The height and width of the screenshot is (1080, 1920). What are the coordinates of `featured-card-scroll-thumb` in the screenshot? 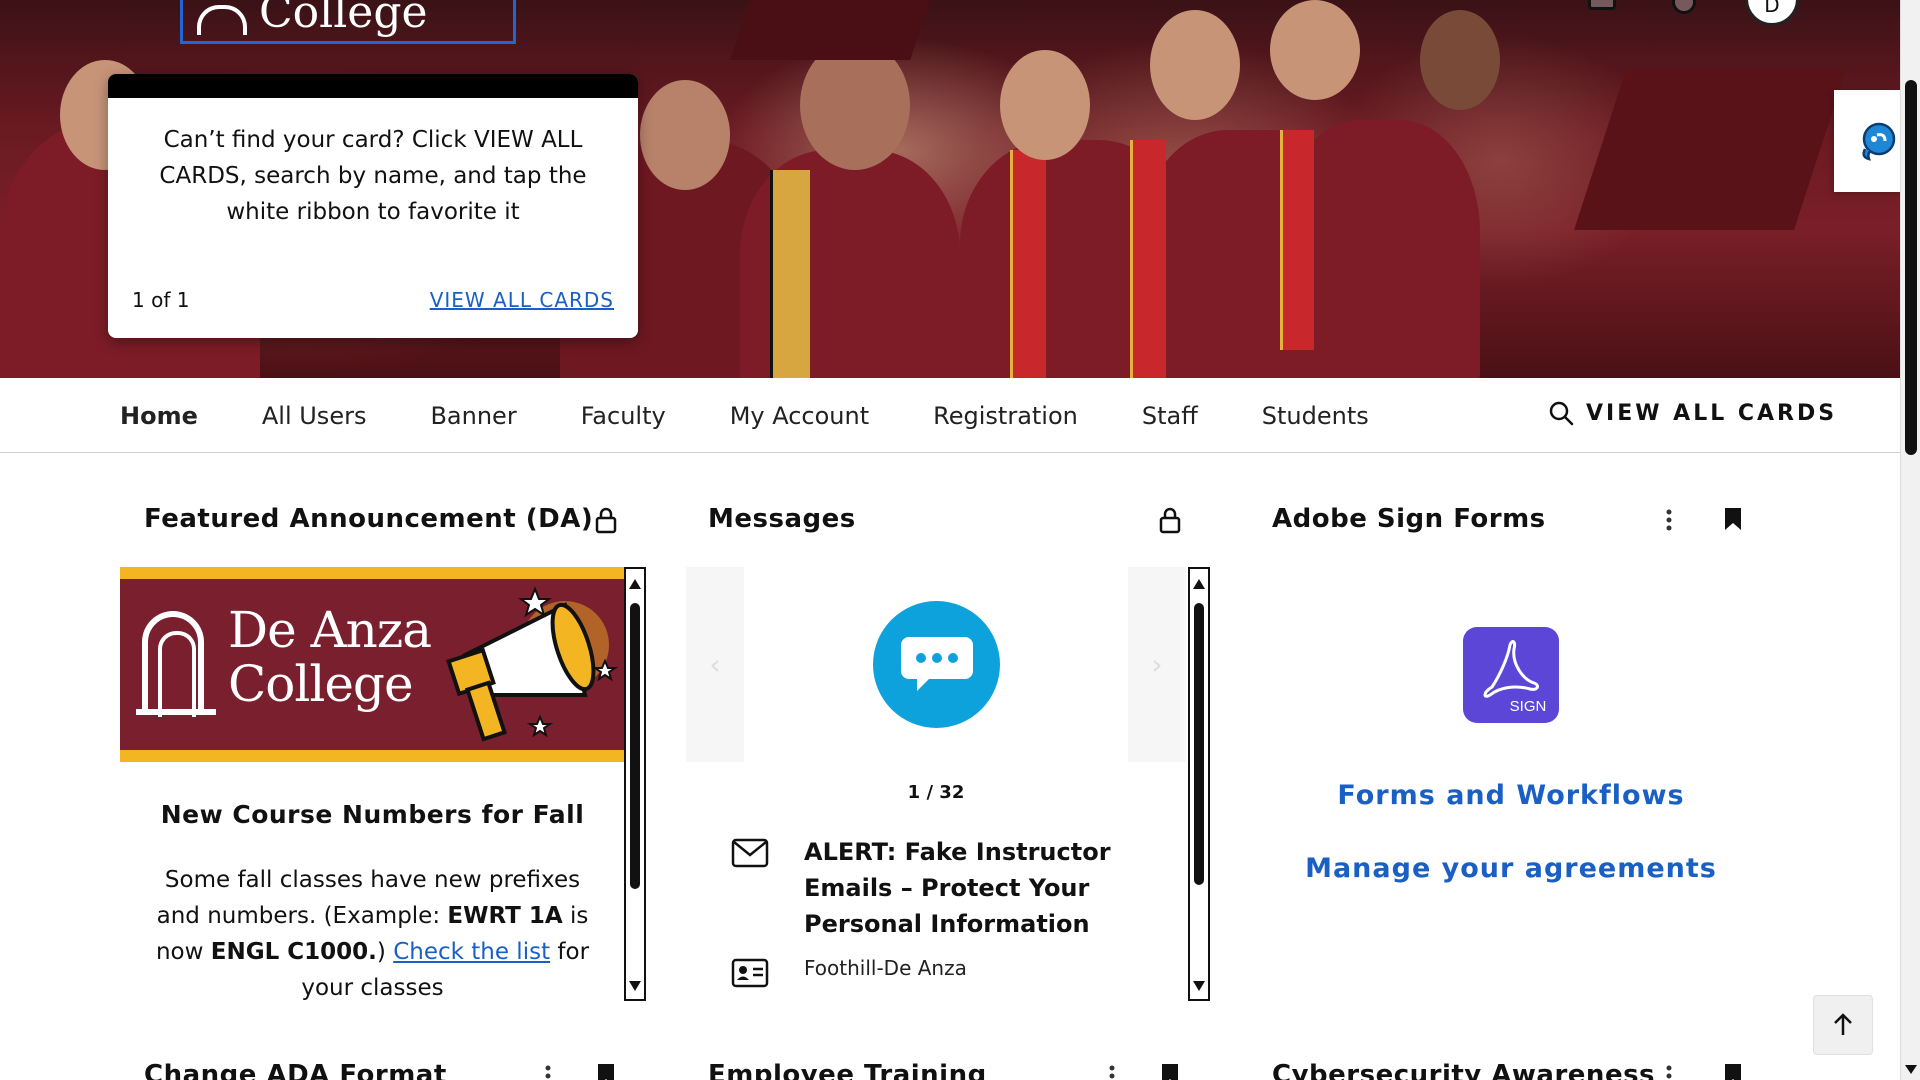 It's located at (635, 746).